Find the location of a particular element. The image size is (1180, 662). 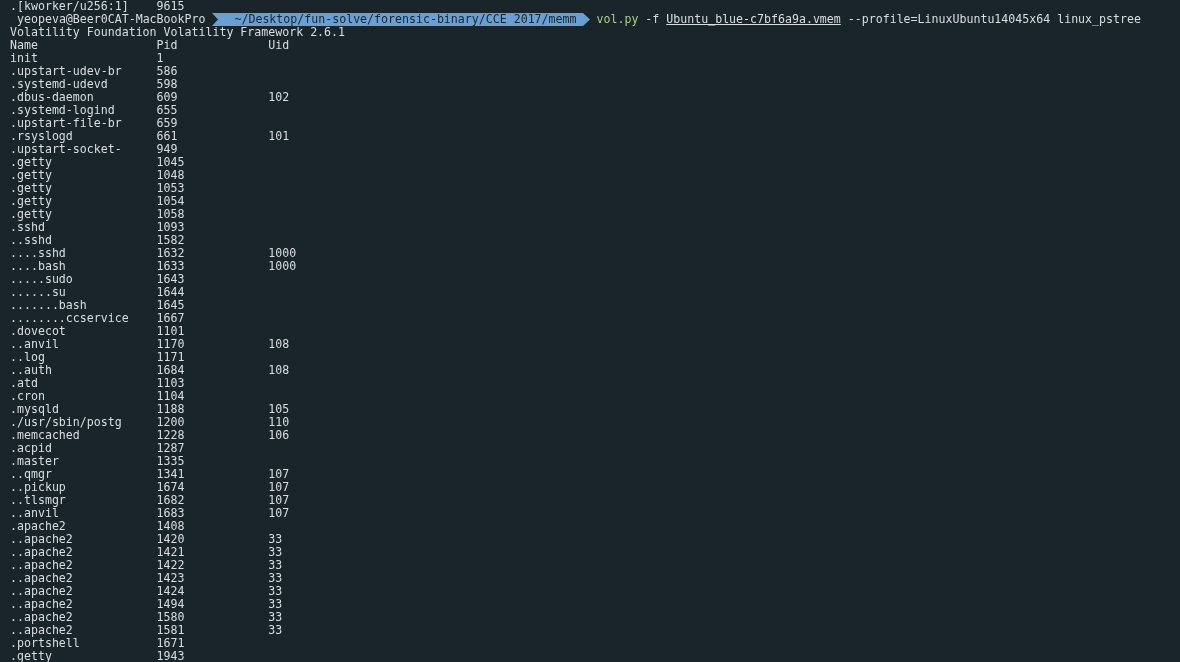

process-id: 949 is located at coordinates (167, 149).